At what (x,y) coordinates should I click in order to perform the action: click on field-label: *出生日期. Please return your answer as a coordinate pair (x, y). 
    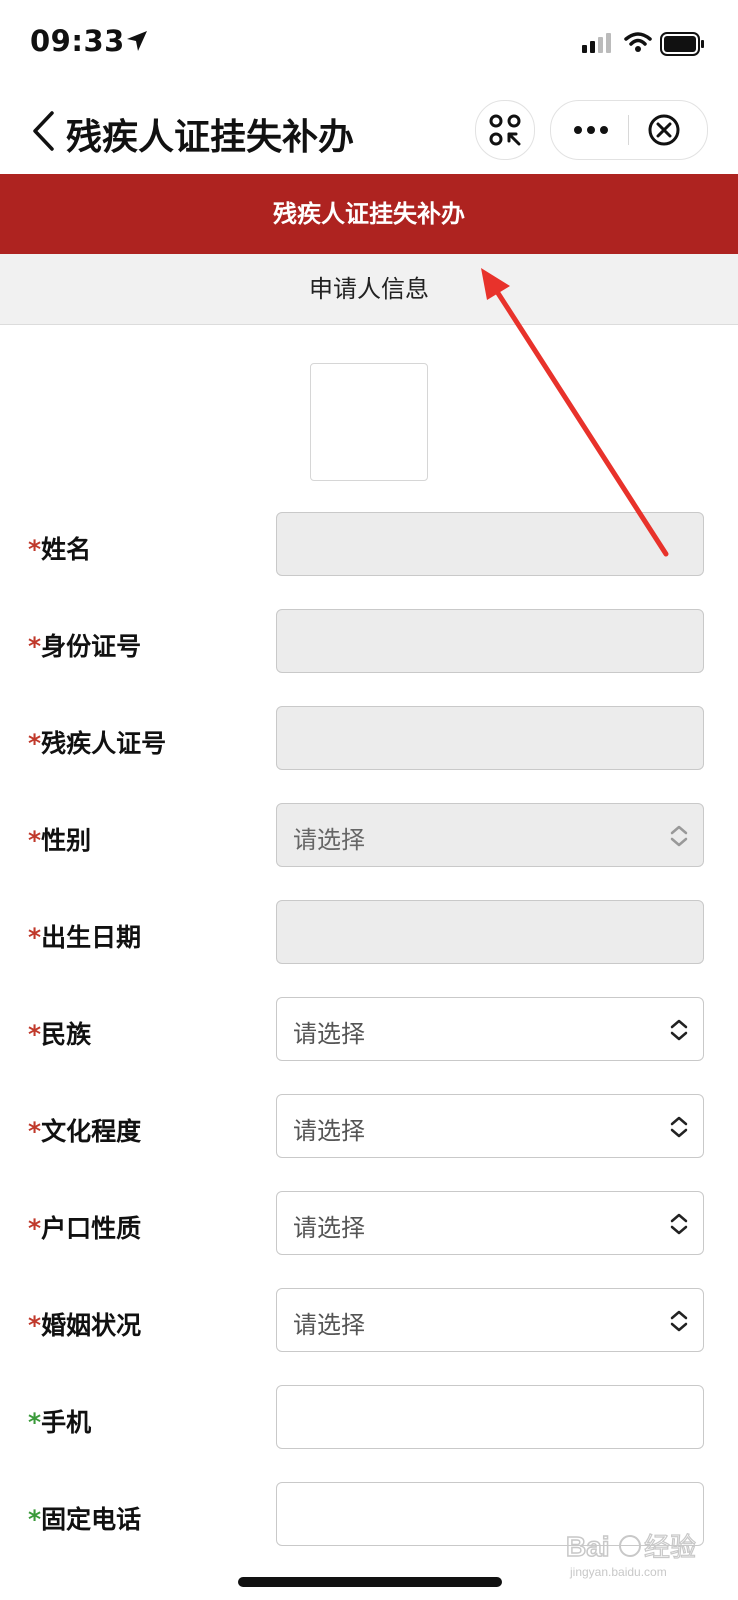
    Looking at the image, I should click on (84, 936).